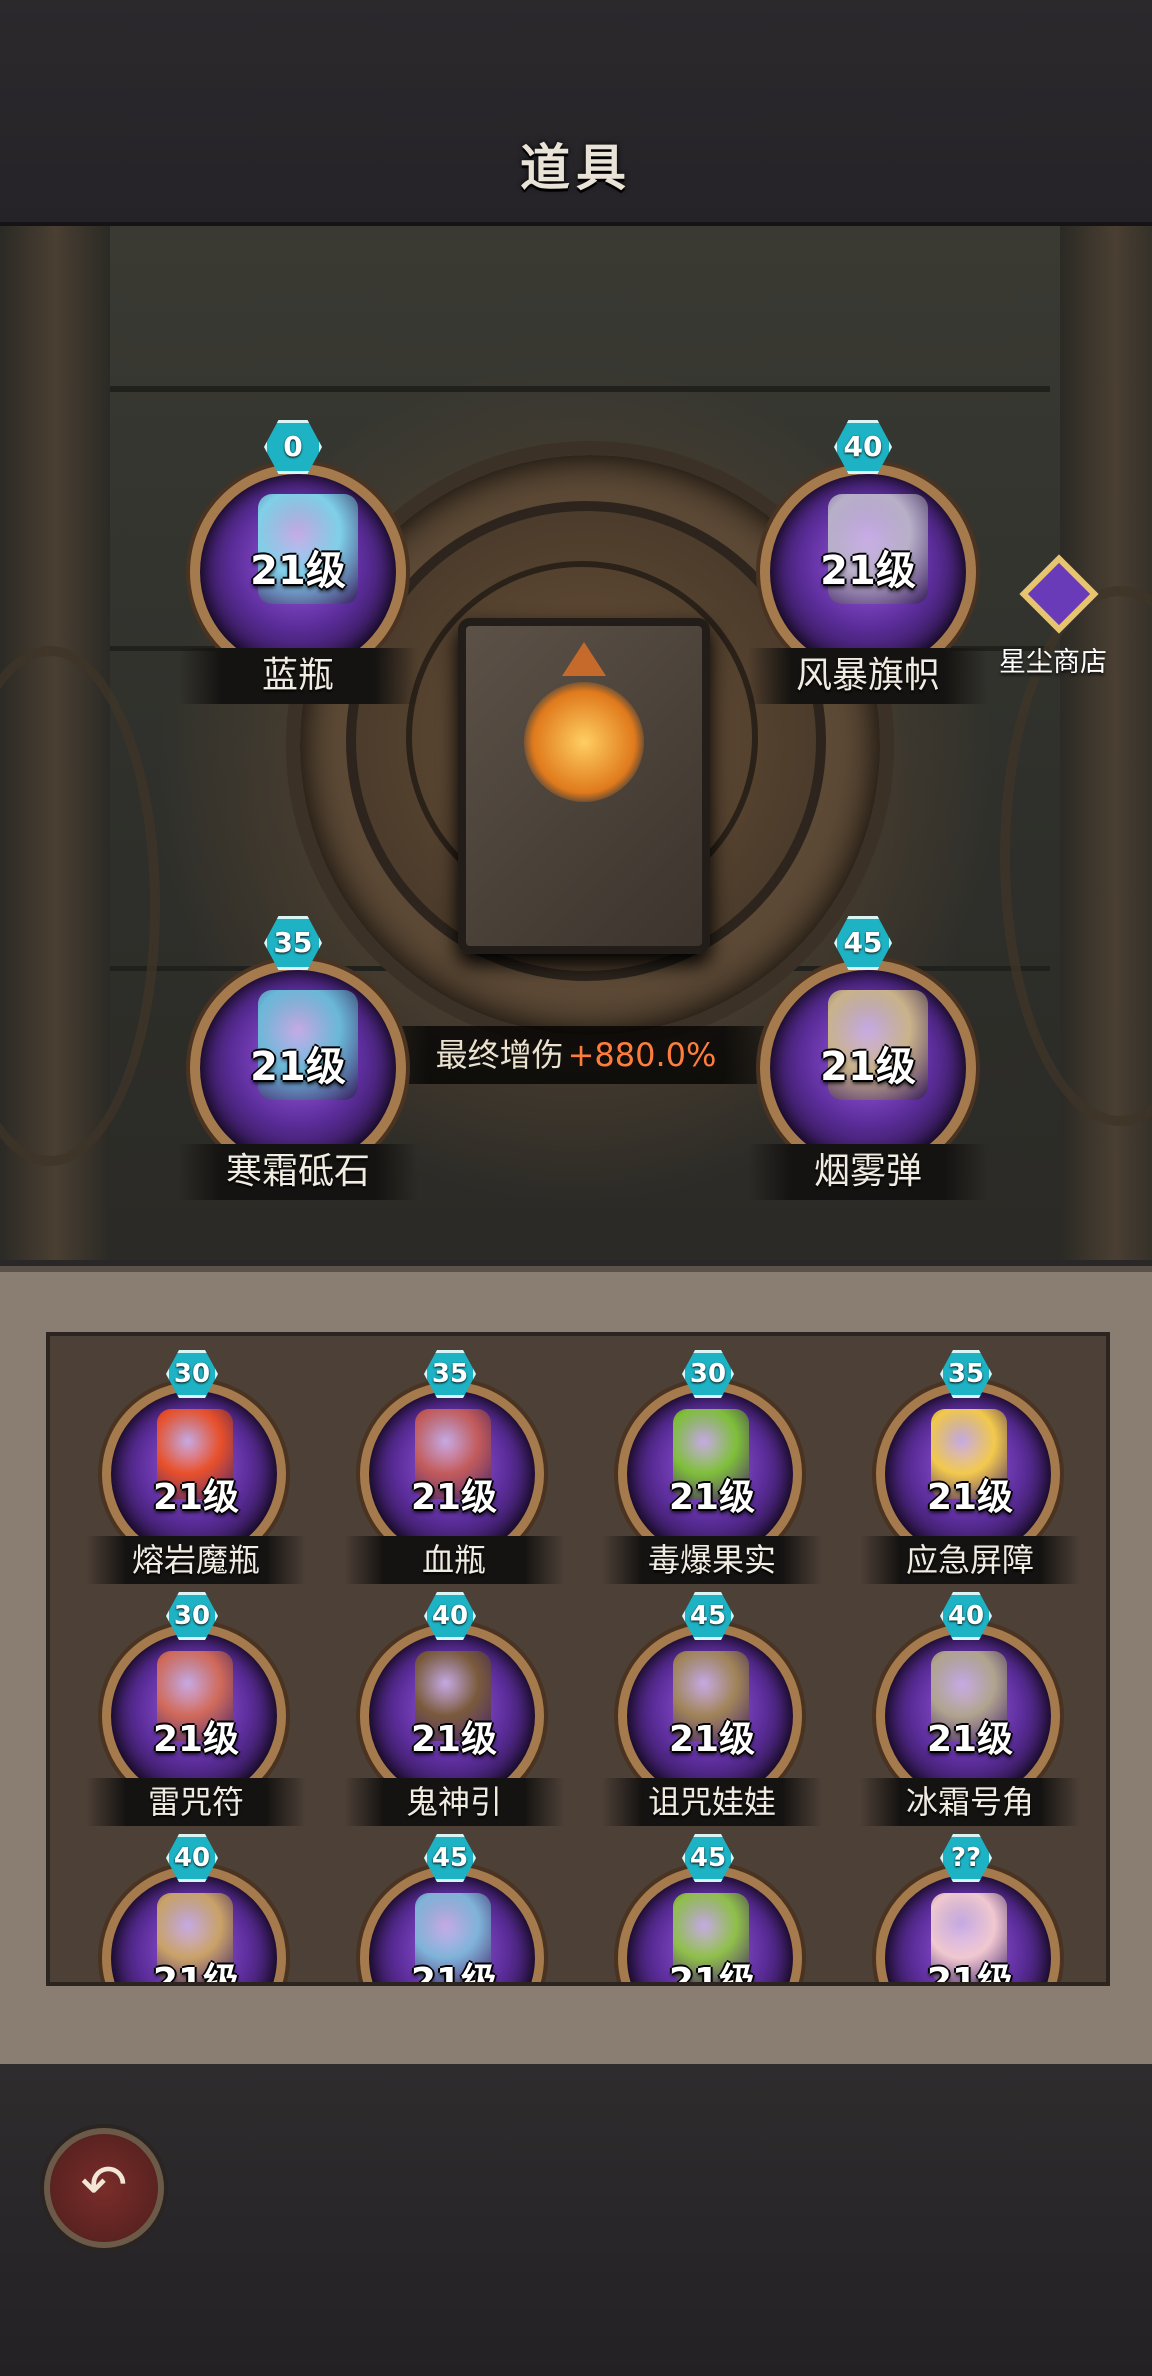 The image size is (1152, 2376). Describe the element at coordinates (454, 1802) in the screenshot. I see `item-name: 鬼神引` at that location.